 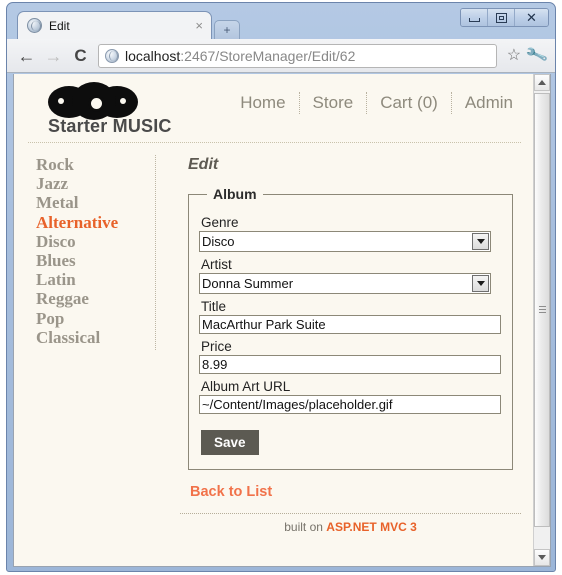 What do you see at coordinates (26, 56) in the screenshot?
I see `back-button: ←` at bounding box center [26, 56].